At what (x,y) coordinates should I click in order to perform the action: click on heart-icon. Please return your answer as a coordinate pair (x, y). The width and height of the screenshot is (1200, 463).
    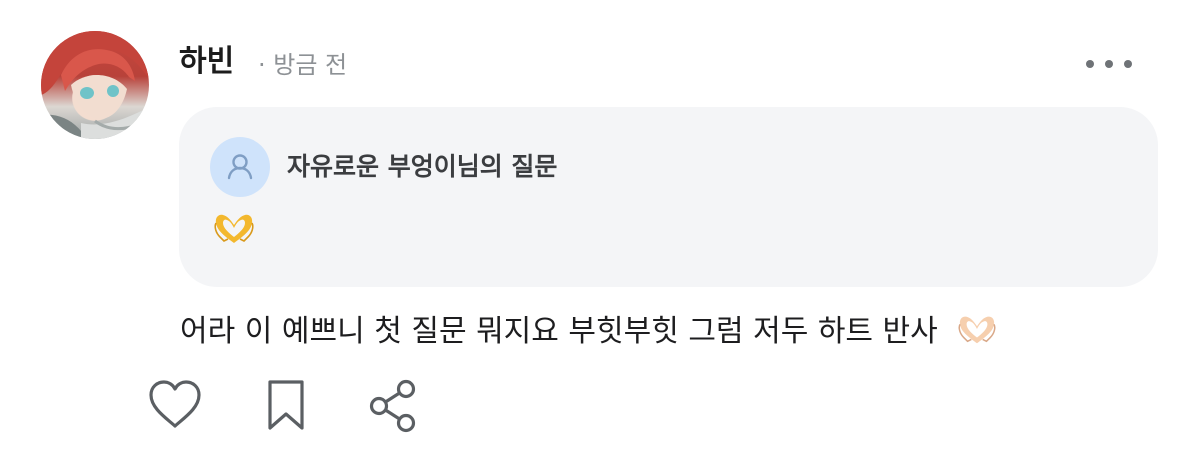
    Looking at the image, I should click on (175, 407).